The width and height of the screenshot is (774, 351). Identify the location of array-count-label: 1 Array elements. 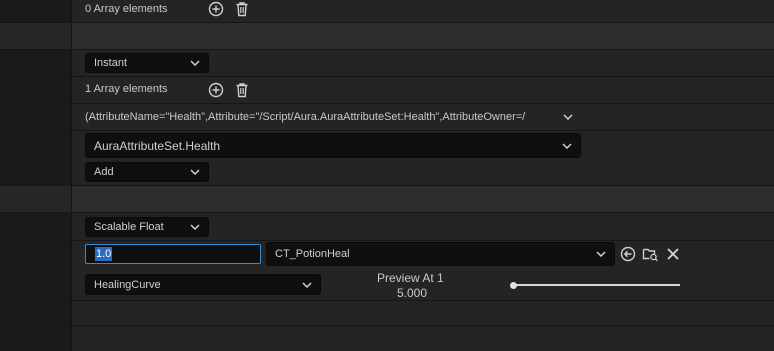
(126, 89).